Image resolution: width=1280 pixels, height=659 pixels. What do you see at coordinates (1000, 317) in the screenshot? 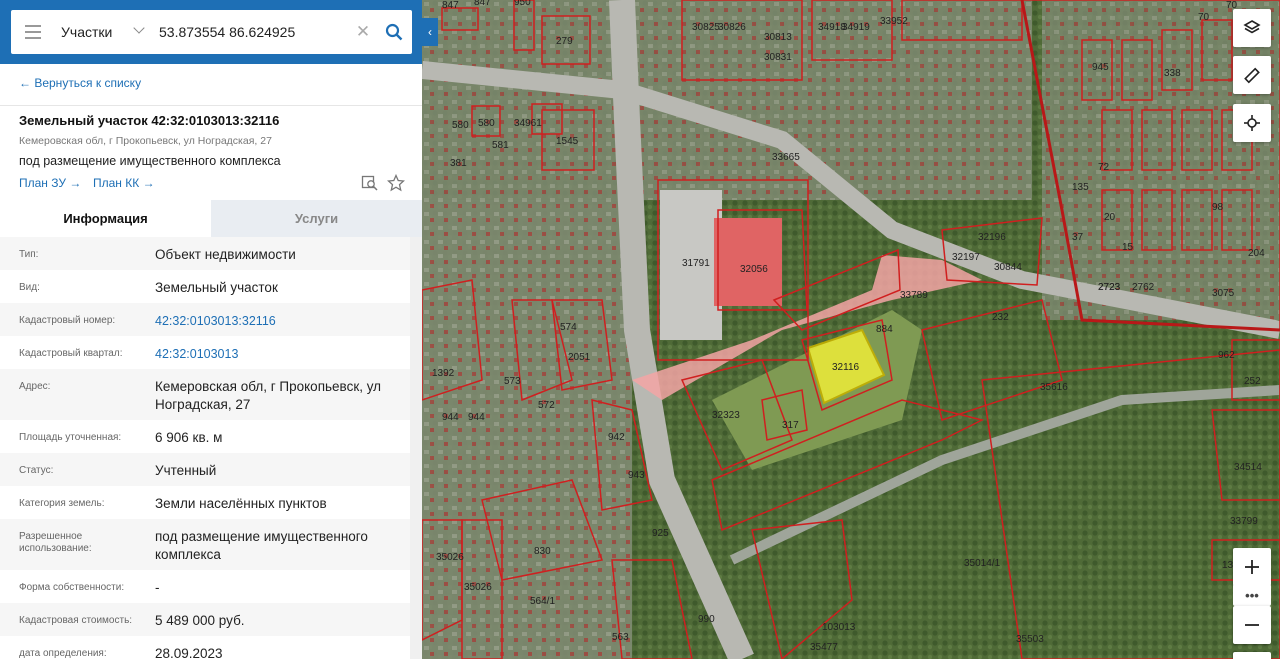
I see `parcel-label: 232` at bounding box center [1000, 317].